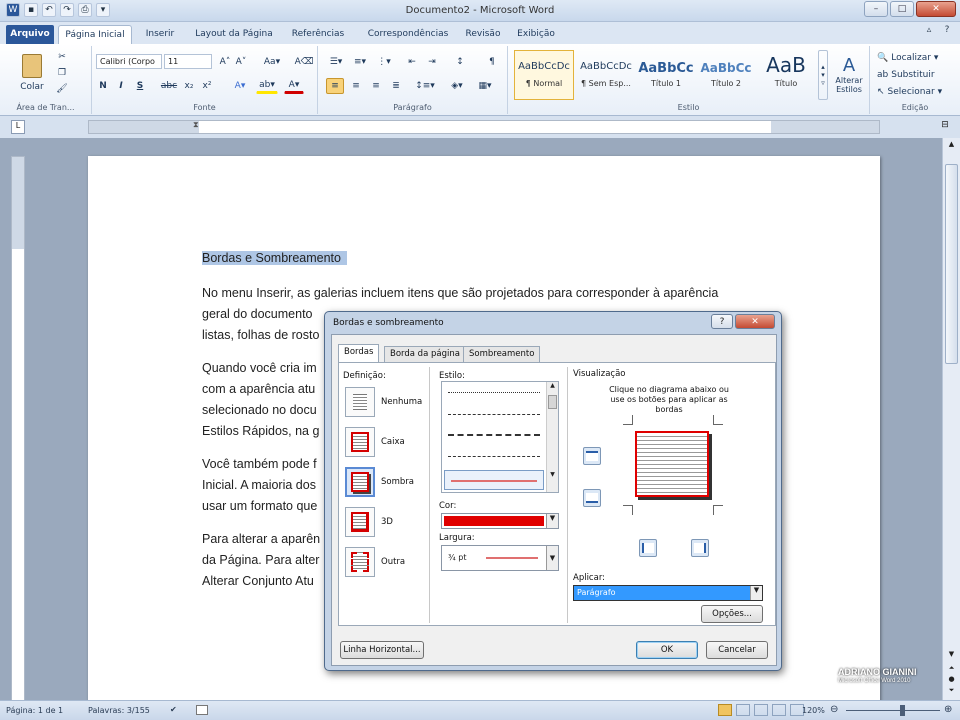  Describe the element at coordinates (257, 314) in the screenshot. I see `paragraph-line: geral do documento` at that location.